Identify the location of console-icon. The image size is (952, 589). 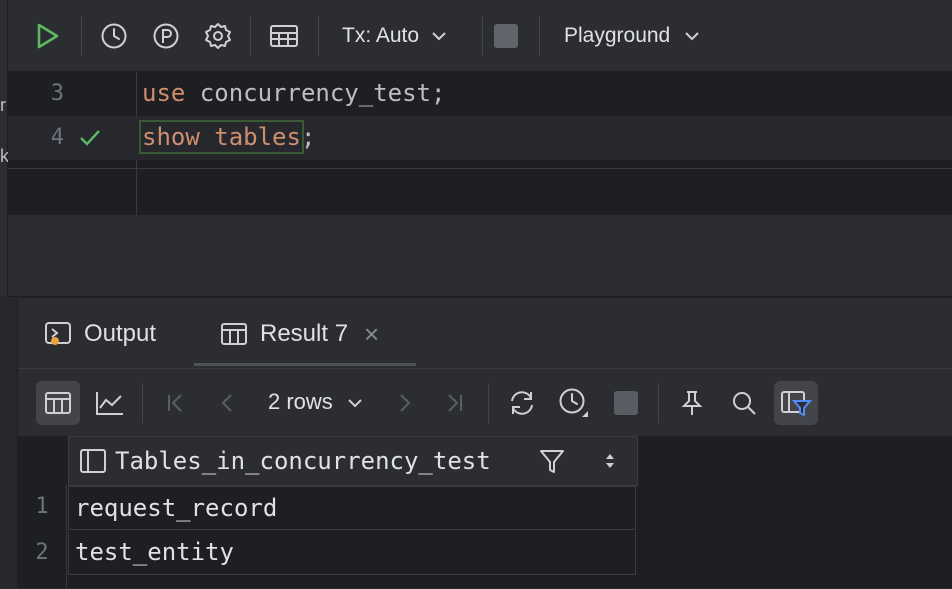
(58, 333).